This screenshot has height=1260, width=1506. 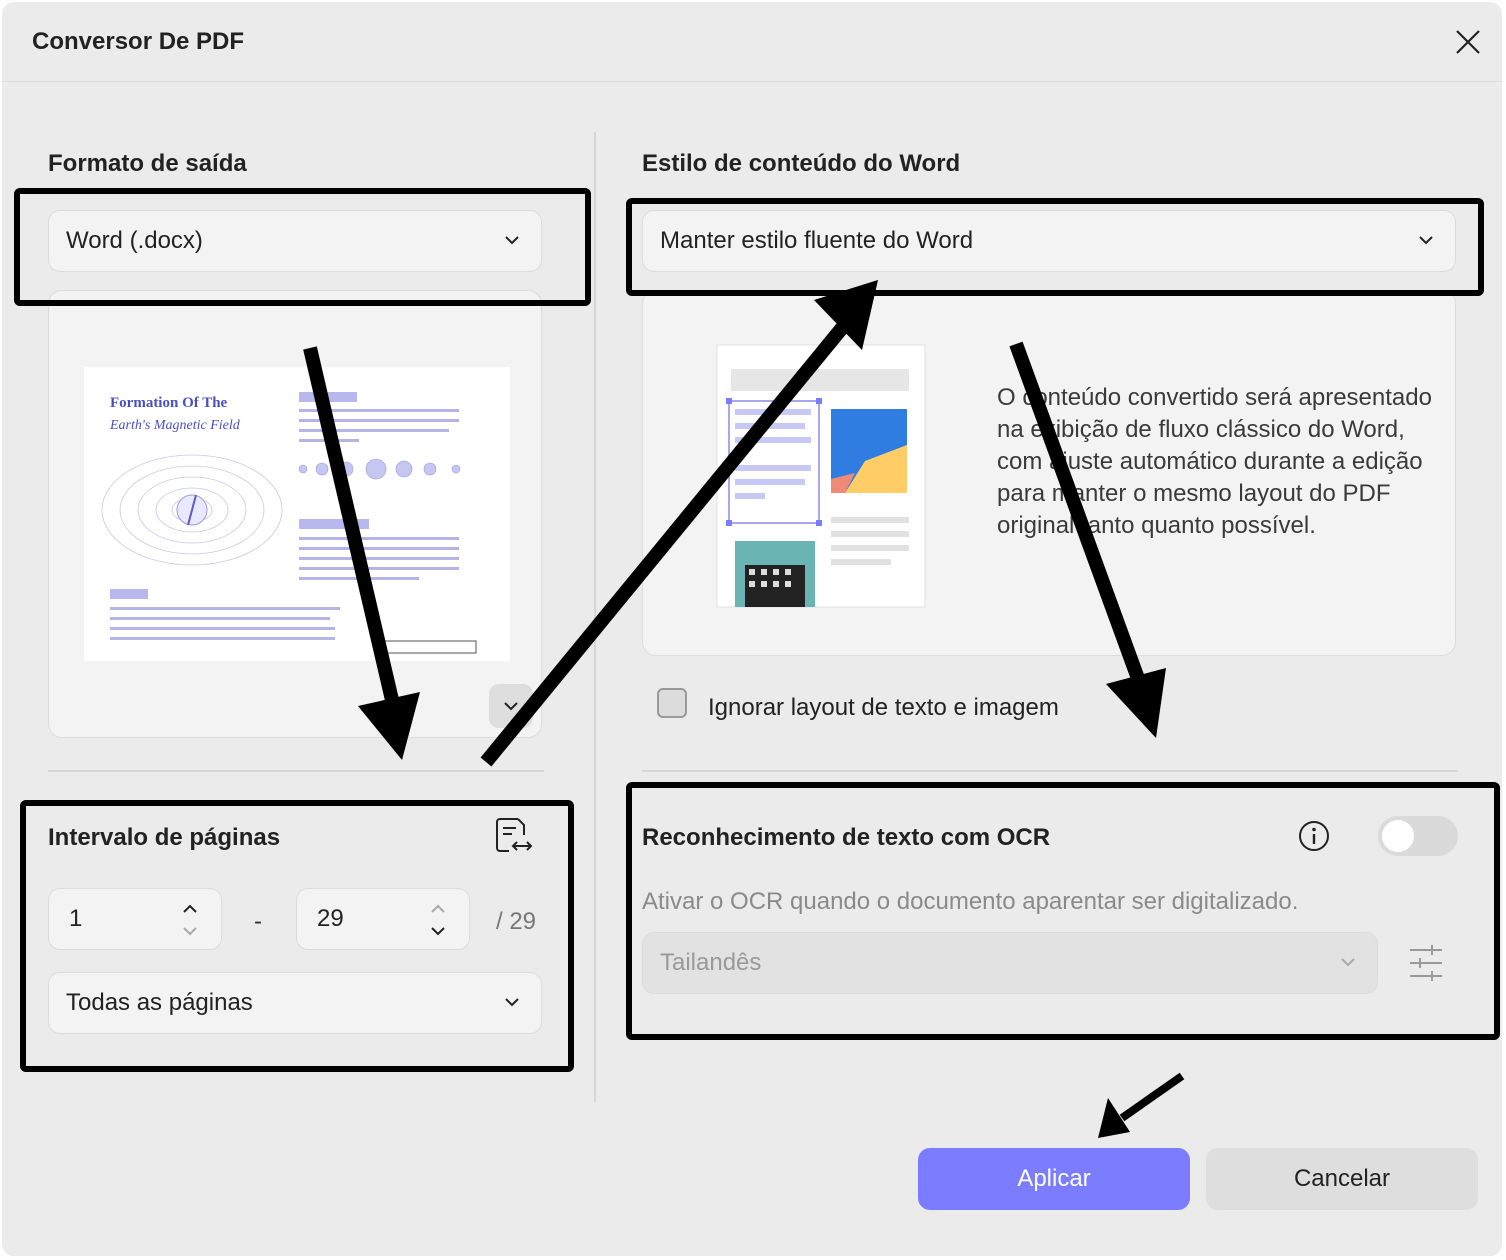 I want to click on info-icon, so click(x=1314, y=836).